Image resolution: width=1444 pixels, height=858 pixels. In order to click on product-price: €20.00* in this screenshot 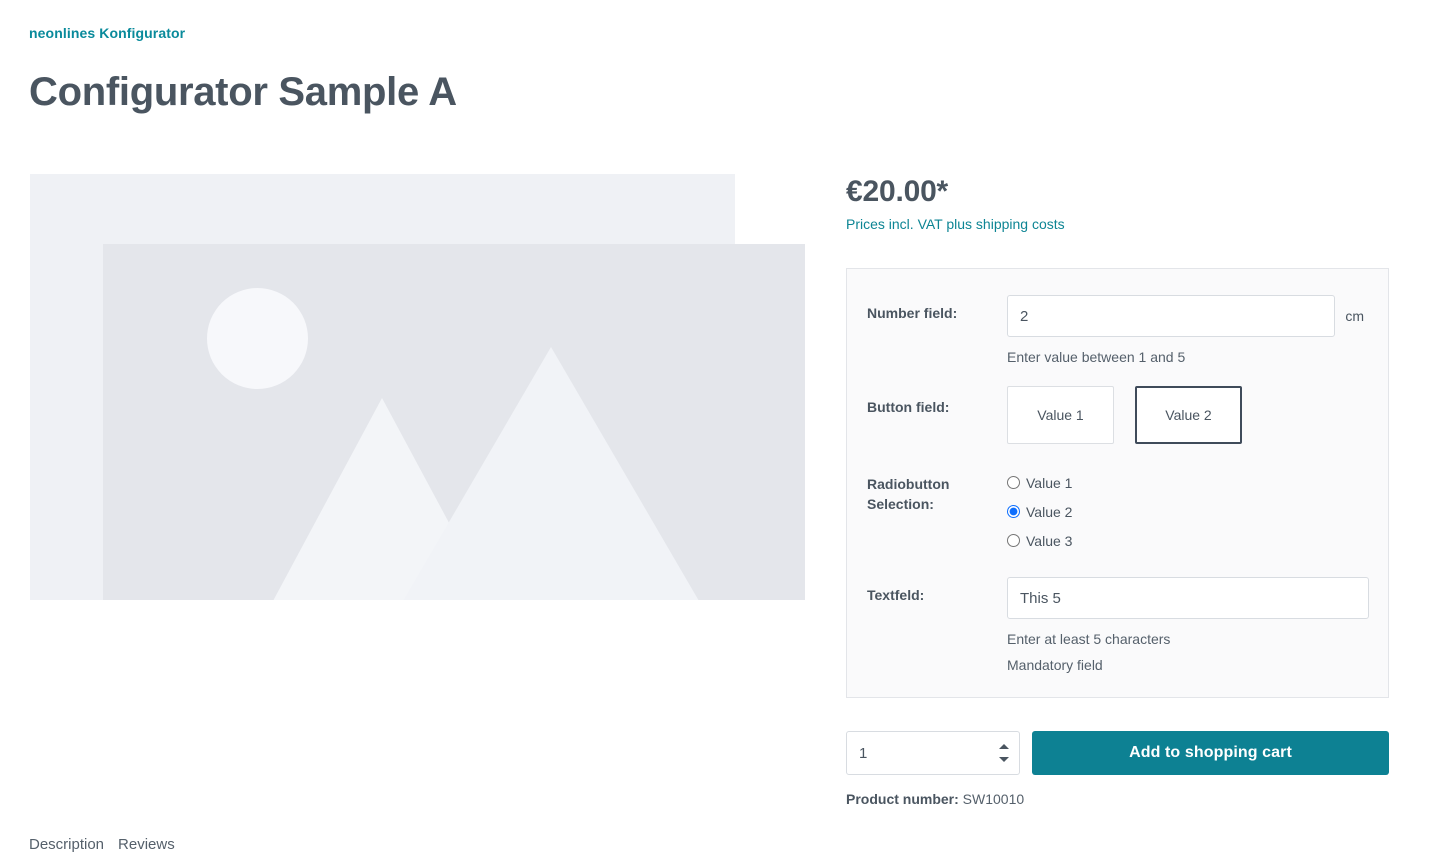, I will do `click(897, 191)`.